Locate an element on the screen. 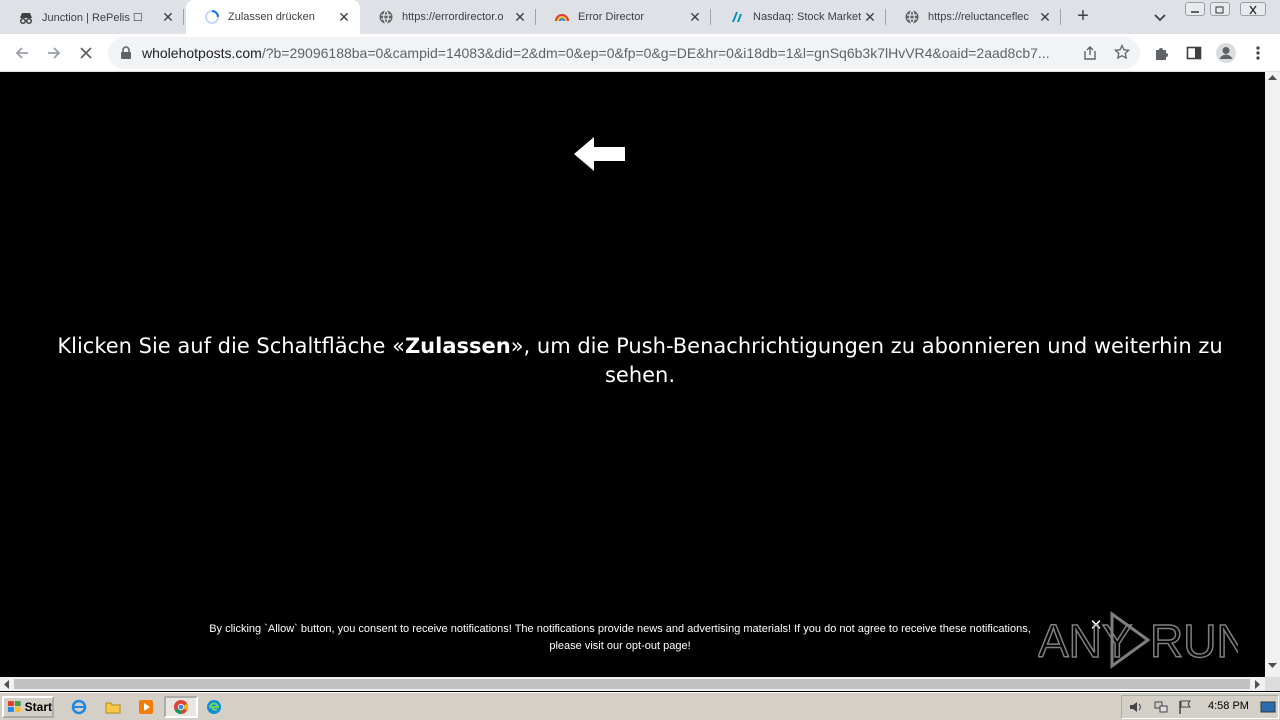  message-text: Klicken Sie auf die Schaltfläche « is located at coordinates (231, 346).